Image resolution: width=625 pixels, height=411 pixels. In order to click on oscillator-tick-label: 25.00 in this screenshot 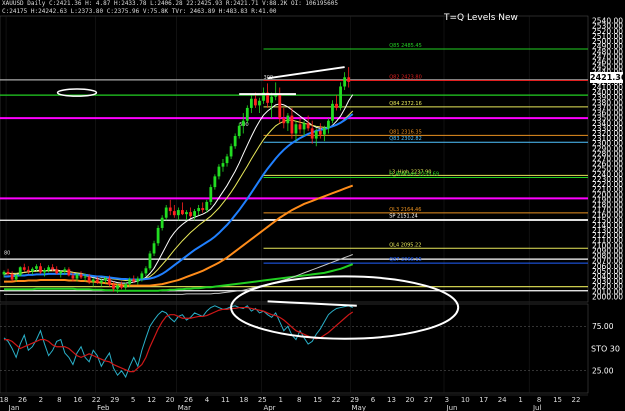, I will do `click(603, 370)`.